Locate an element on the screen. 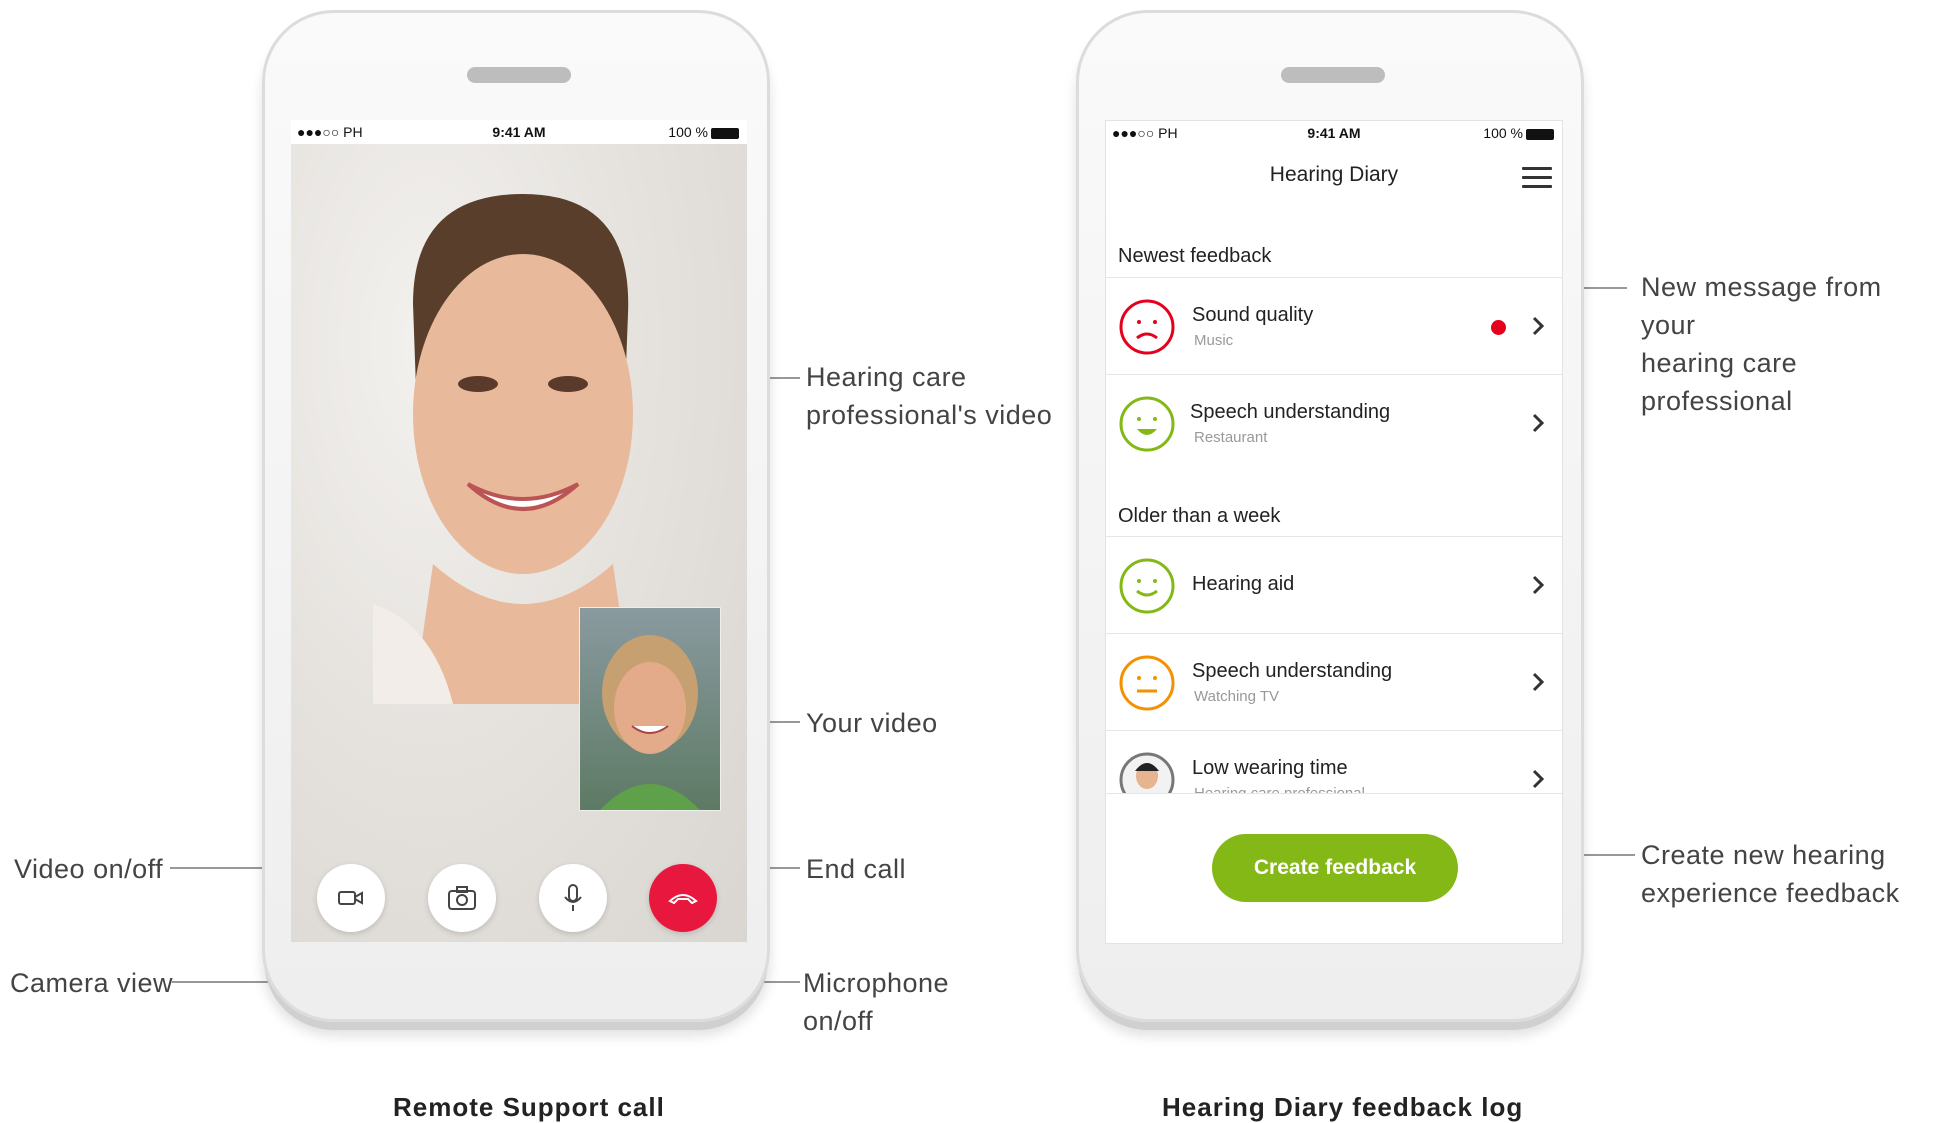 The height and width of the screenshot is (1123, 1944). feedback-item-hearing-aid: Hearing aid is located at coordinates (1334, 584).